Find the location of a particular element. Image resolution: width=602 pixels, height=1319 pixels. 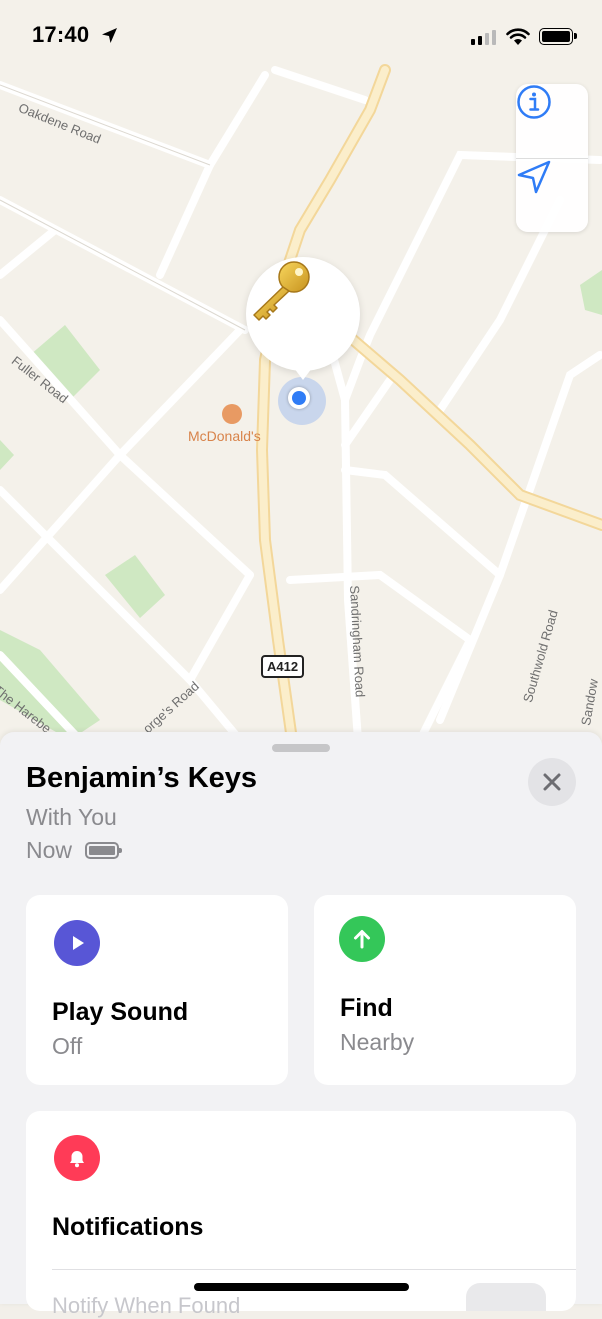

map-label-mcdonalds: McDonald's is located at coordinates (224, 436).